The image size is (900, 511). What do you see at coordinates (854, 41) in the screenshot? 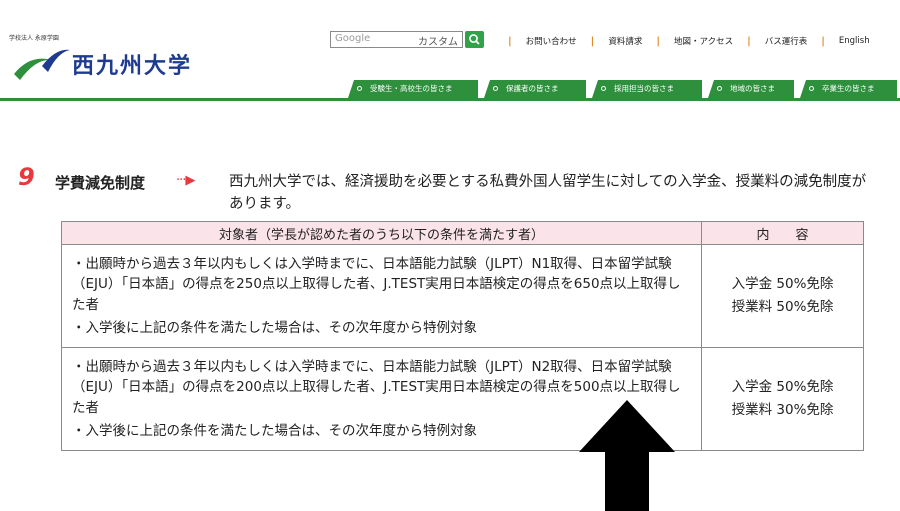
I see `nav-link-english: English` at bounding box center [854, 41].